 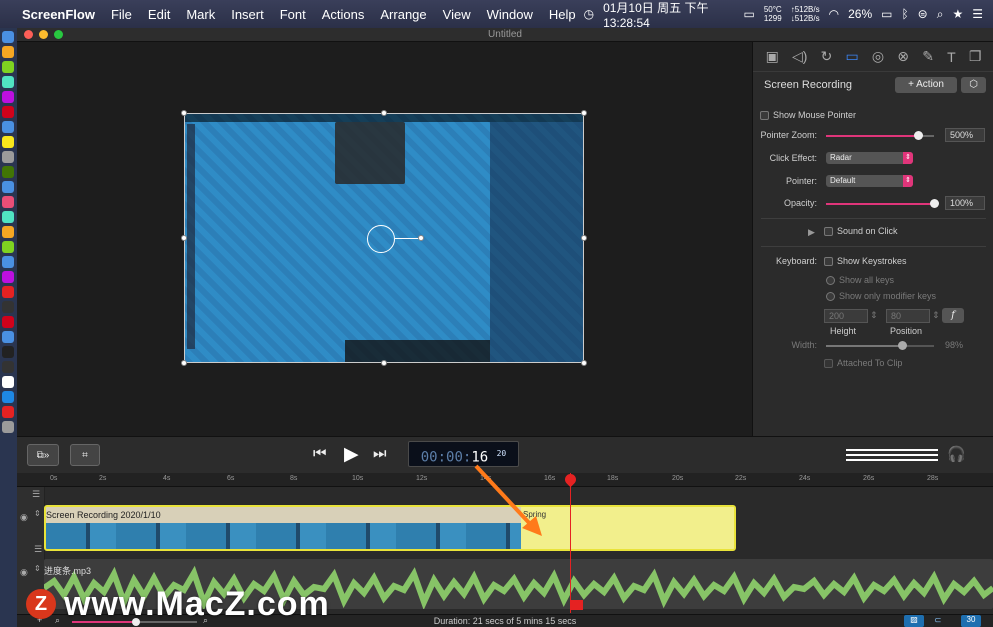 What do you see at coordinates (159, 14) in the screenshot?
I see `menu-edit: Edit` at bounding box center [159, 14].